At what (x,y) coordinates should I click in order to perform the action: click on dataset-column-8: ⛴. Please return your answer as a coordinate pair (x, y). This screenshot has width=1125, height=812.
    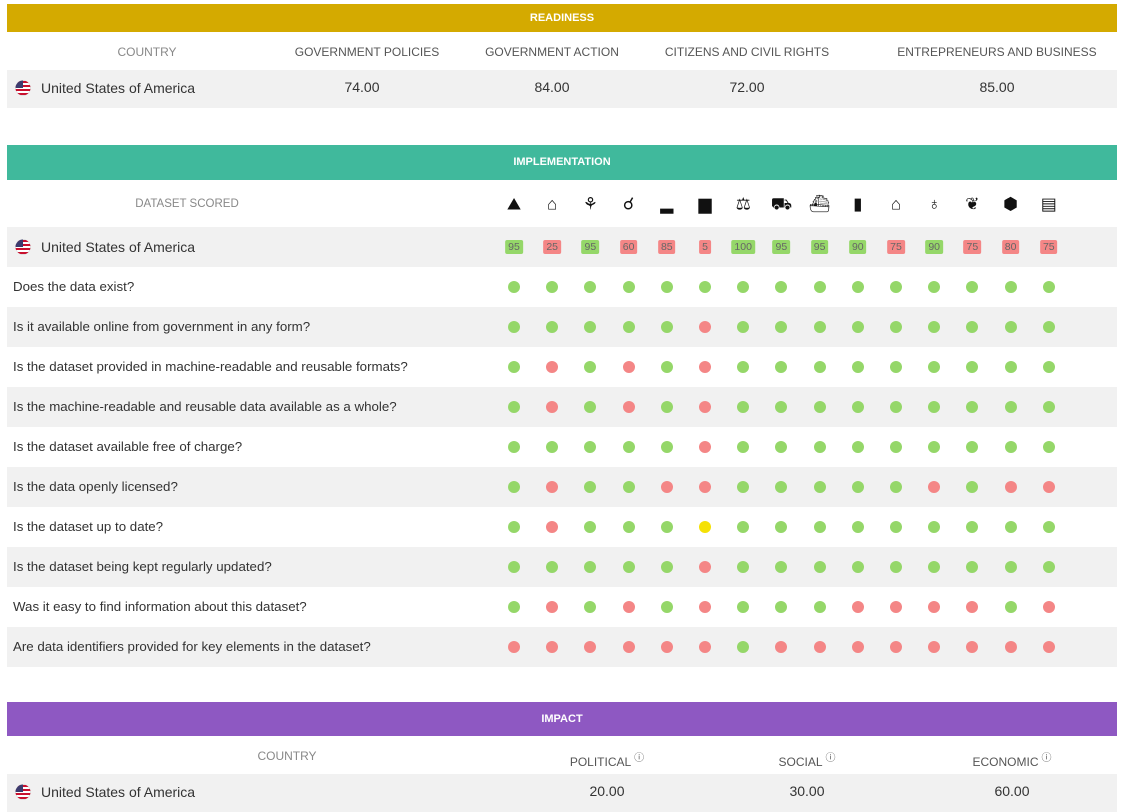
    Looking at the image, I should click on (820, 203).